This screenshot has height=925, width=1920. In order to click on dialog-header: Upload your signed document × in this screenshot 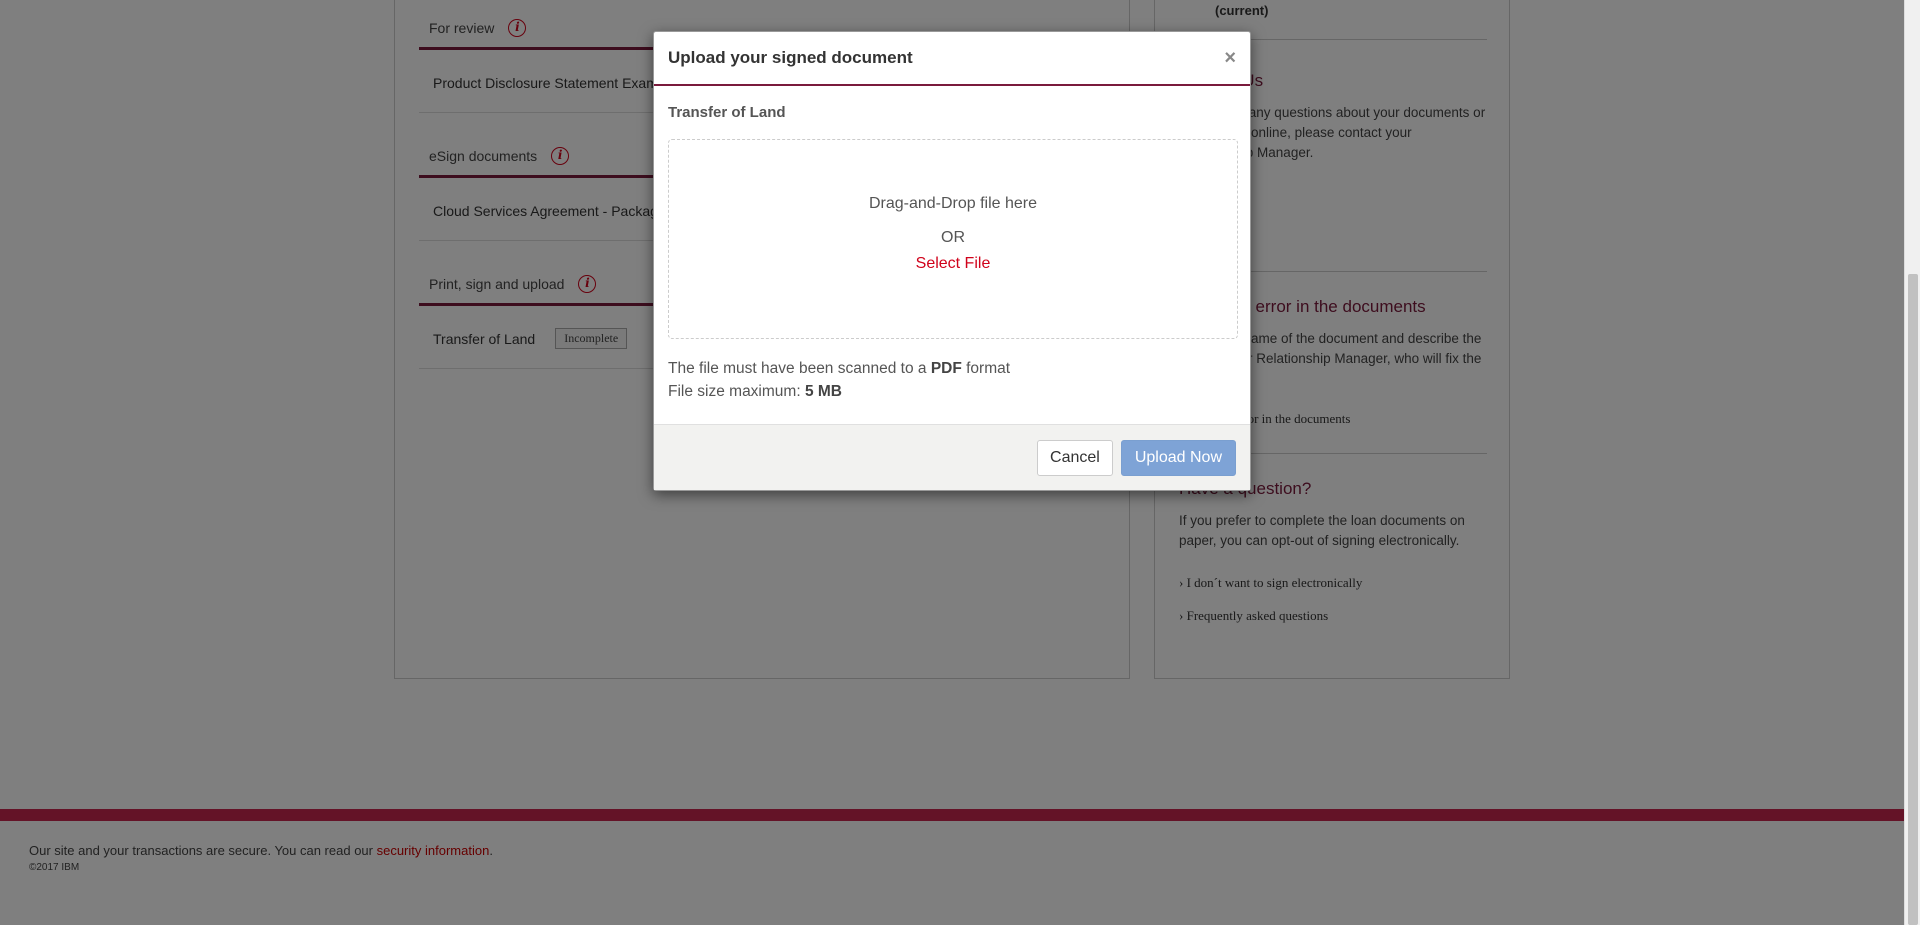, I will do `click(952, 59)`.